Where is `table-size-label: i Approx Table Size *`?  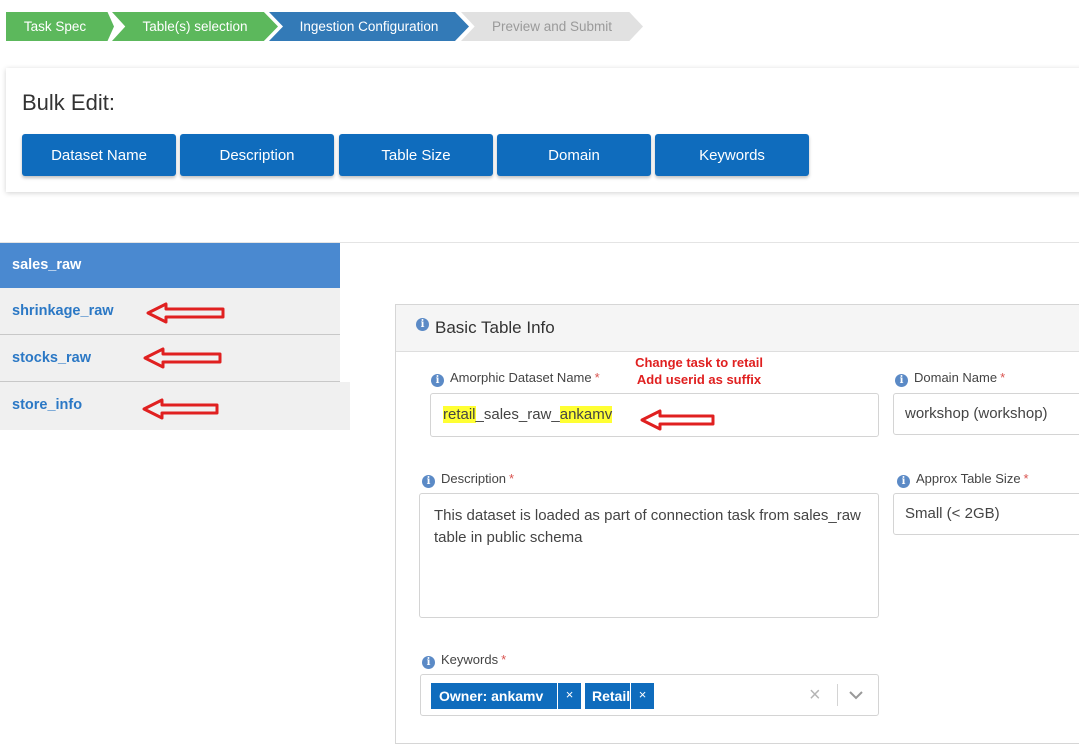
table-size-label: i Approx Table Size * is located at coordinates (963, 479).